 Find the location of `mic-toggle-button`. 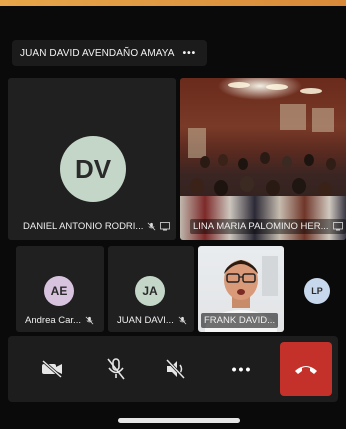

mic-toggle-button is located at coordinates (116, 369).